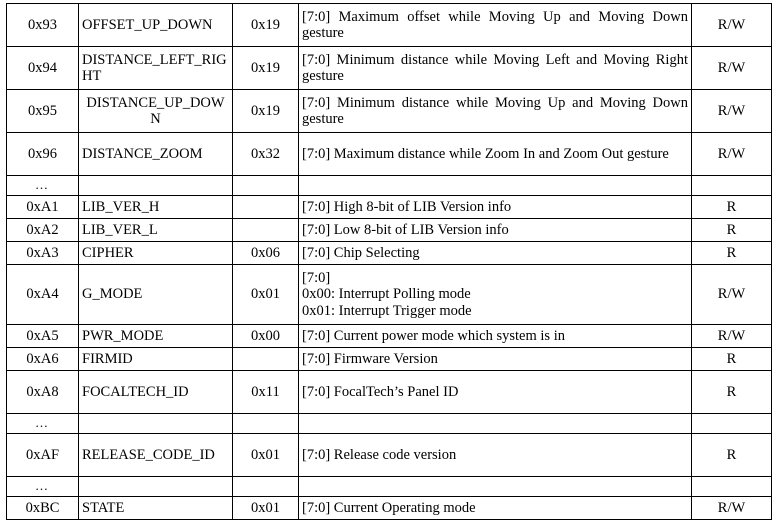  What do you see at coordinates (42, 207) in the screenshot?
I see `cell-address: 0xA1` at bounding box center [42, 207].